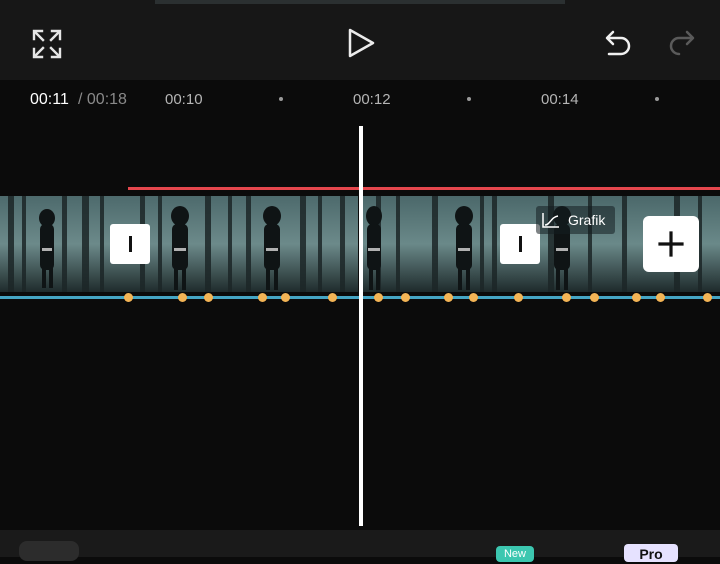 This screenshot has width=720, height=564. What do you see at coordinates (360, 2) in the screenshot?
I see `video-preview-edge` at bounding box center [360, 2].